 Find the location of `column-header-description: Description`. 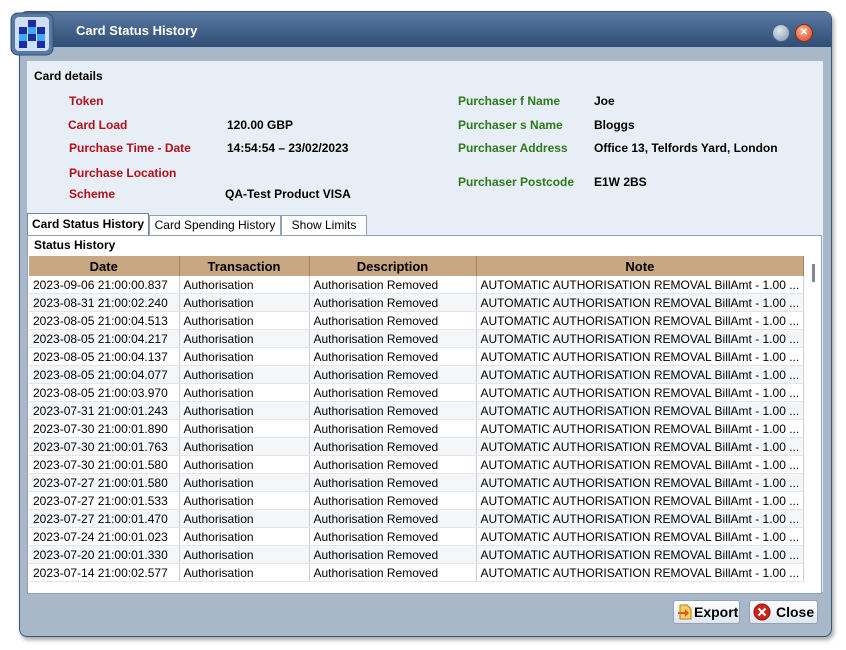

column-header-description: Description is located at coordinates (393, 266).